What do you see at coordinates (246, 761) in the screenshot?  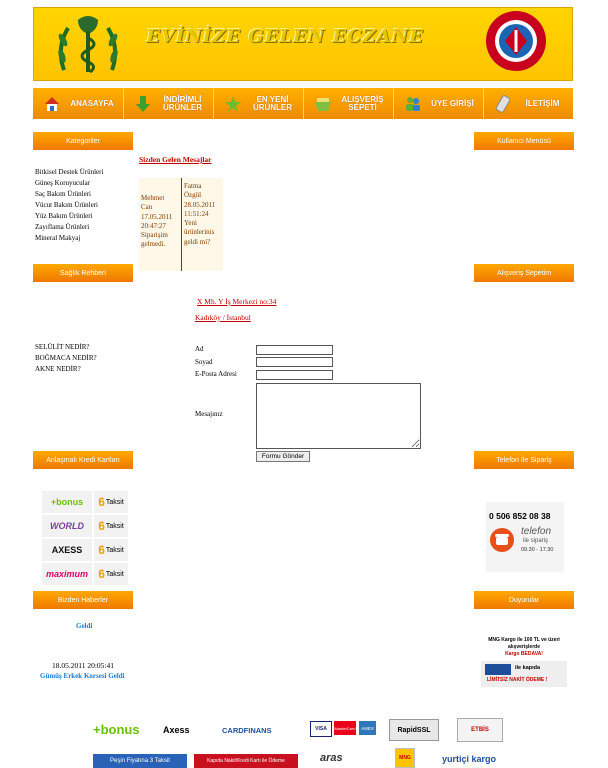 I see `footer-cash-on-delivery-banner: Kapıda Nakit/Kredi Kartı ile Ödeme` at bounding box center [246, 761].